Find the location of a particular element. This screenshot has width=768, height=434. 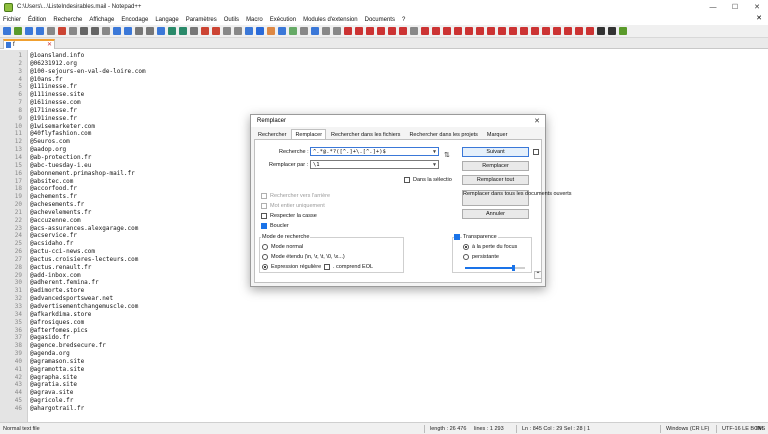

editor-line: 41 @agramotta.site is located at coordinates (384, 370).